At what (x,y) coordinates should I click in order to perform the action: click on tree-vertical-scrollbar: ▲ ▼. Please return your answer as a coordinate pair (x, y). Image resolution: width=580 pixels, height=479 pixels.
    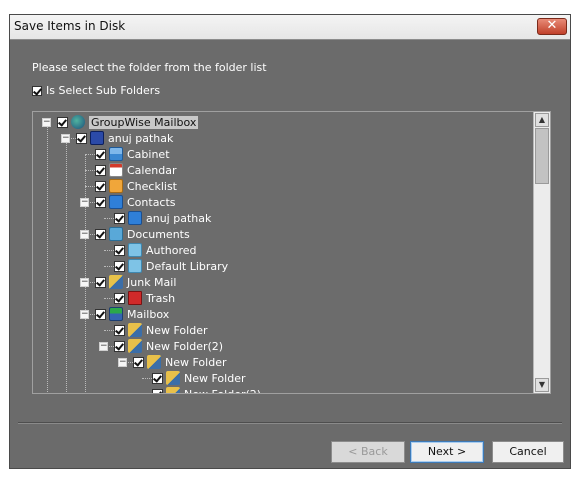
    Looking at the image, I should click on (541, 252).